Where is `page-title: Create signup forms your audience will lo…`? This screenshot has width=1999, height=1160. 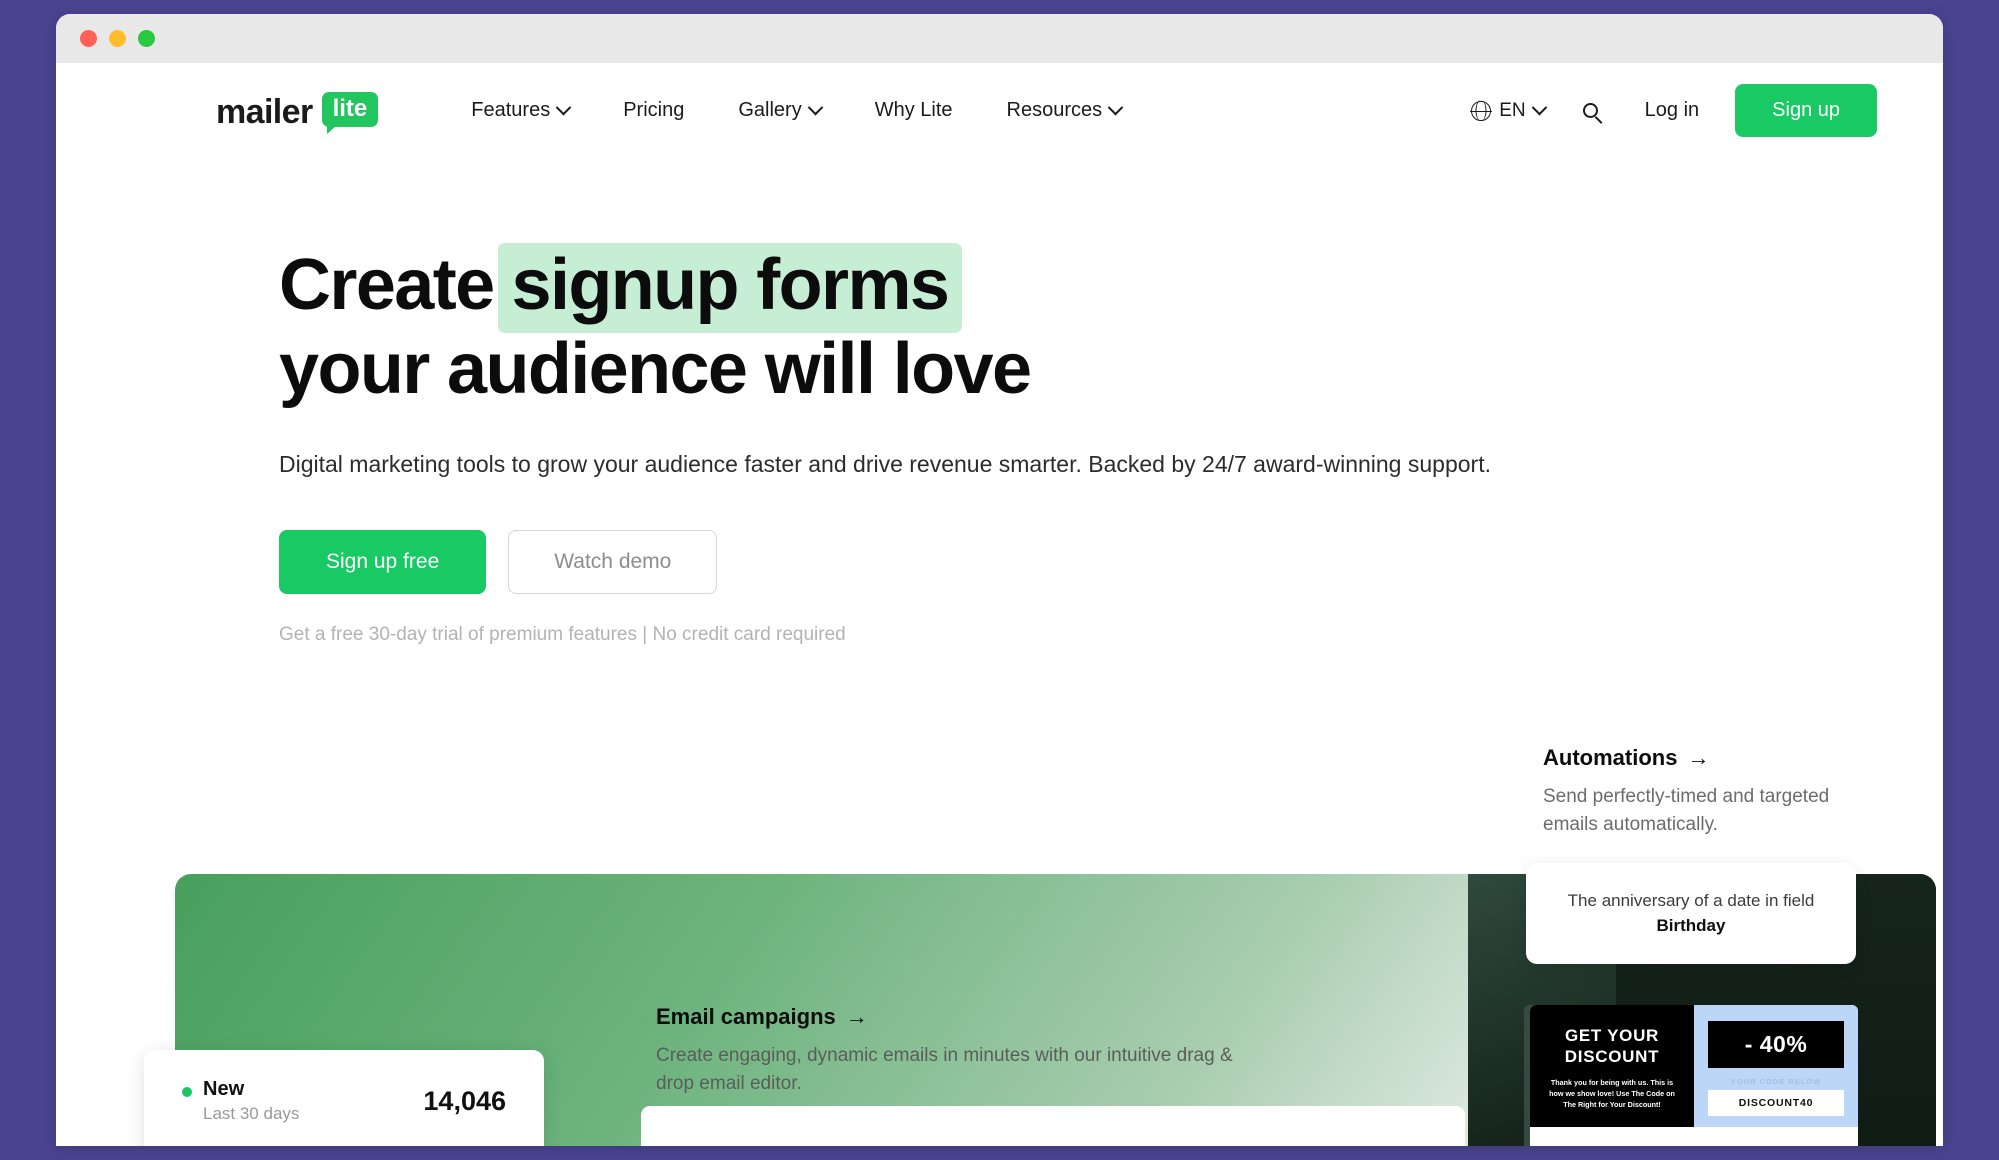 page-title: Create signup forms your audience will lo… is located at coordinates (854, 327).